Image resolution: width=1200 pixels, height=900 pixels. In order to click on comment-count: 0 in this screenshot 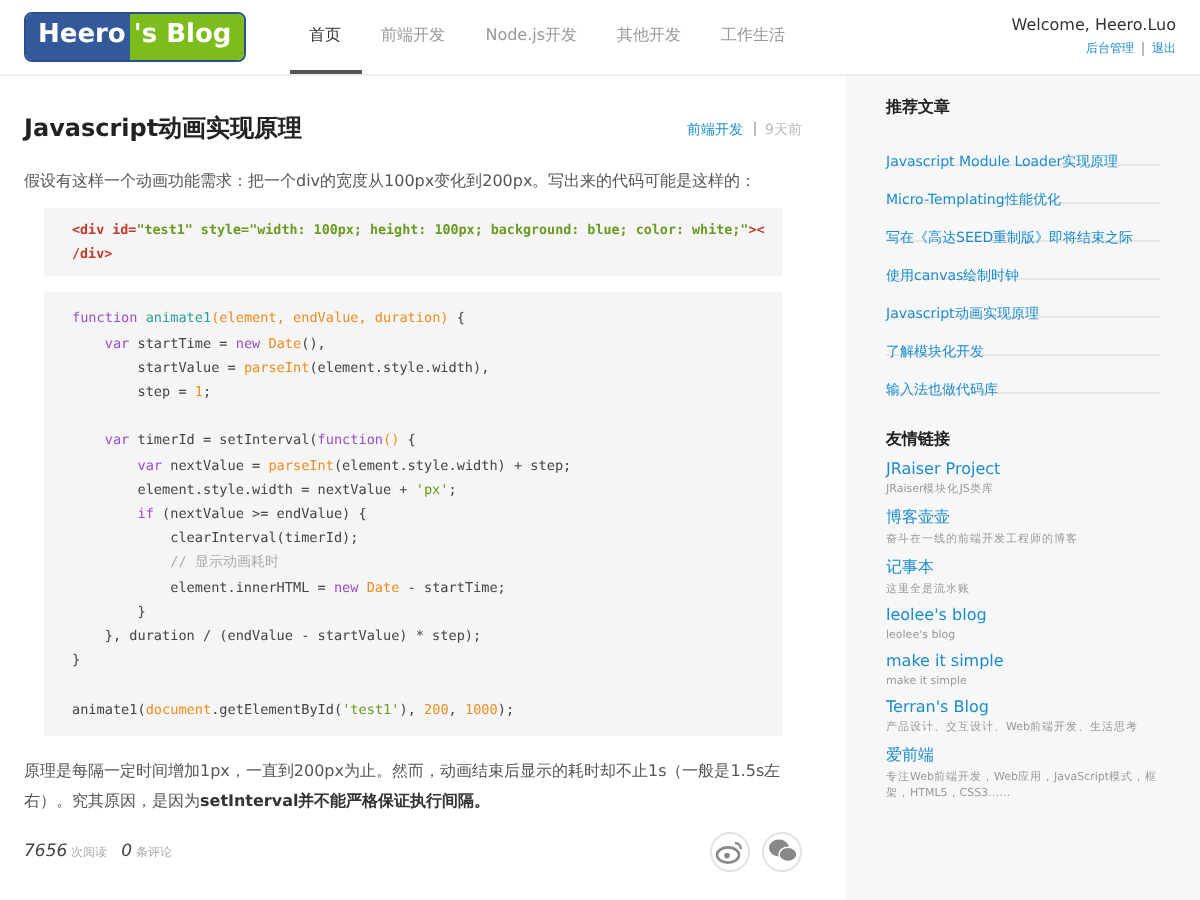, I will do `click(127, 851)`.